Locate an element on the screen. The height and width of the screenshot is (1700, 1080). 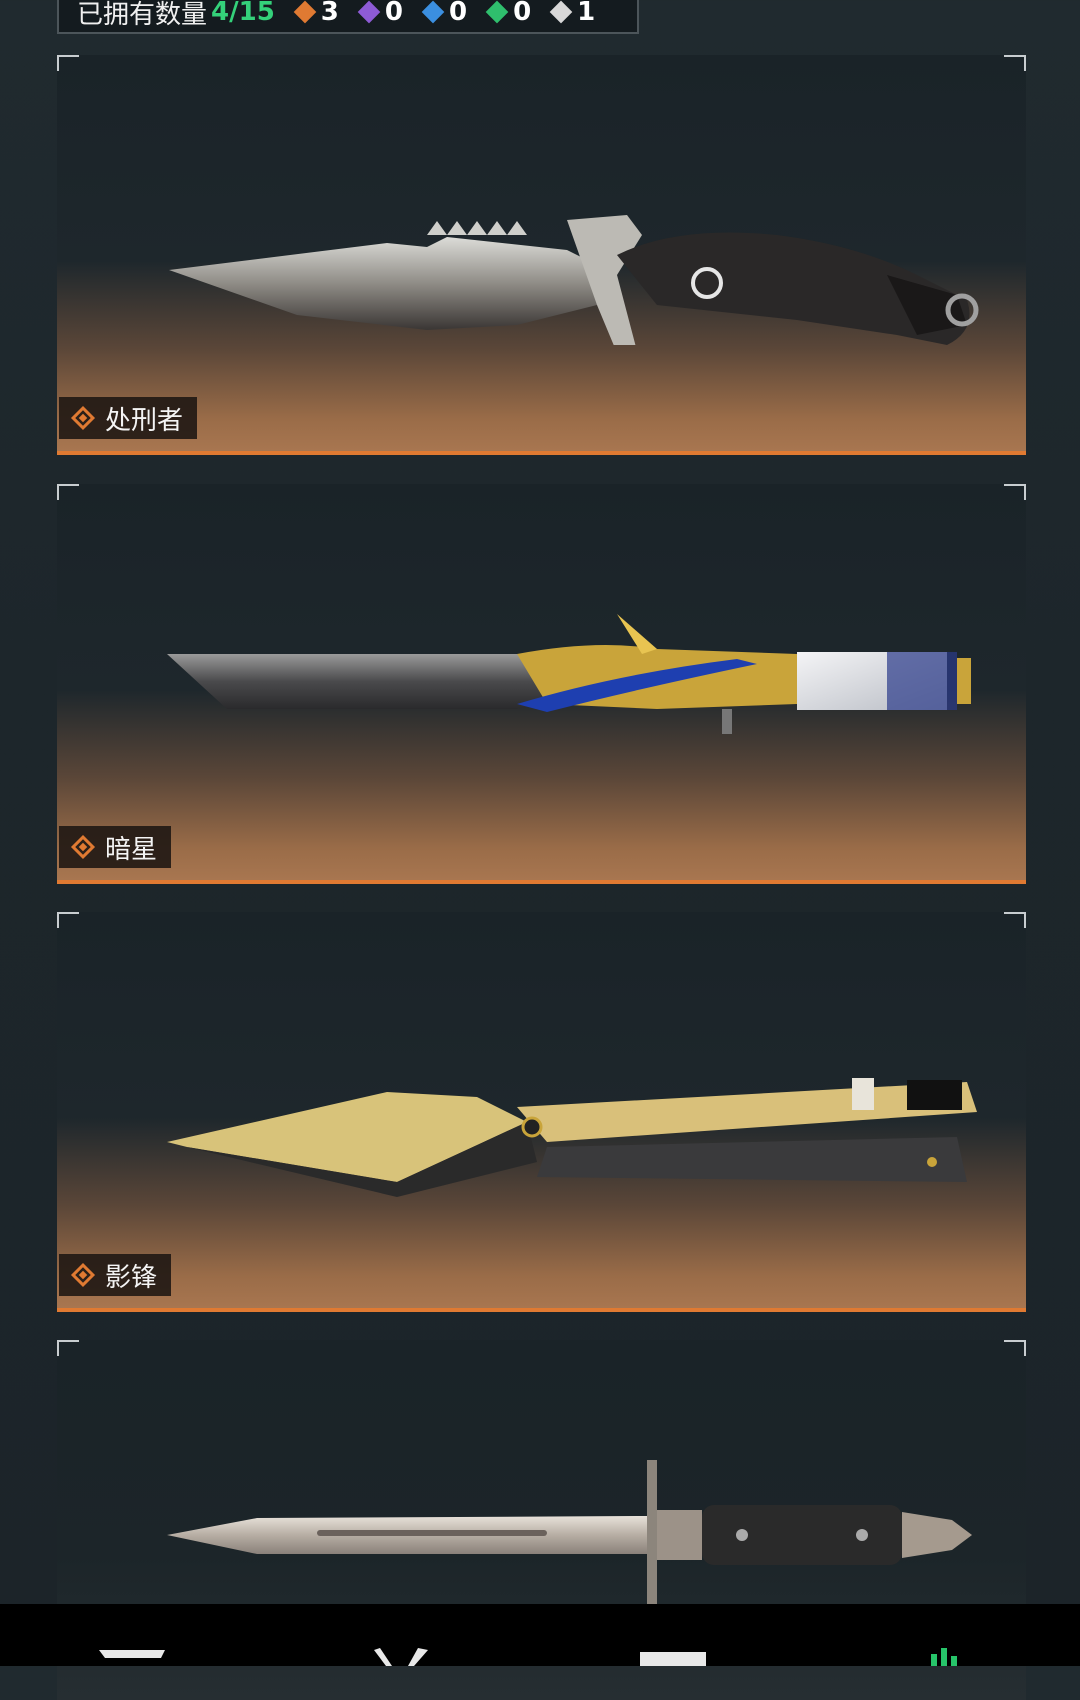
purple-count-value: 0 is located at coordinates (393, 13).